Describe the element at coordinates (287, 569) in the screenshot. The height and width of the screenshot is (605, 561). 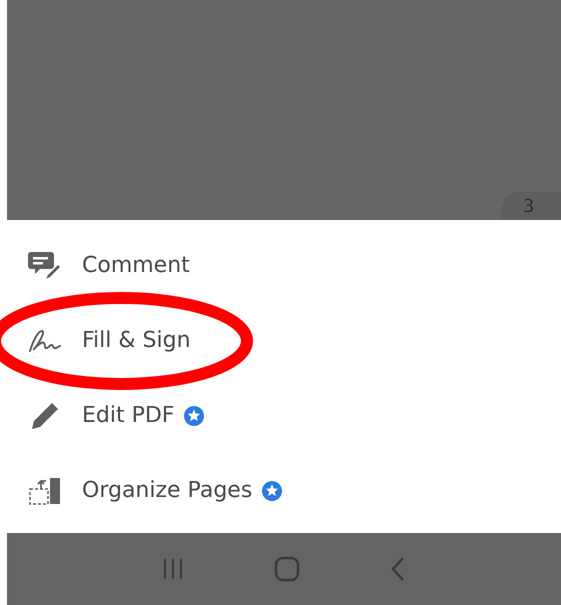
I see `home-icon` at that location.